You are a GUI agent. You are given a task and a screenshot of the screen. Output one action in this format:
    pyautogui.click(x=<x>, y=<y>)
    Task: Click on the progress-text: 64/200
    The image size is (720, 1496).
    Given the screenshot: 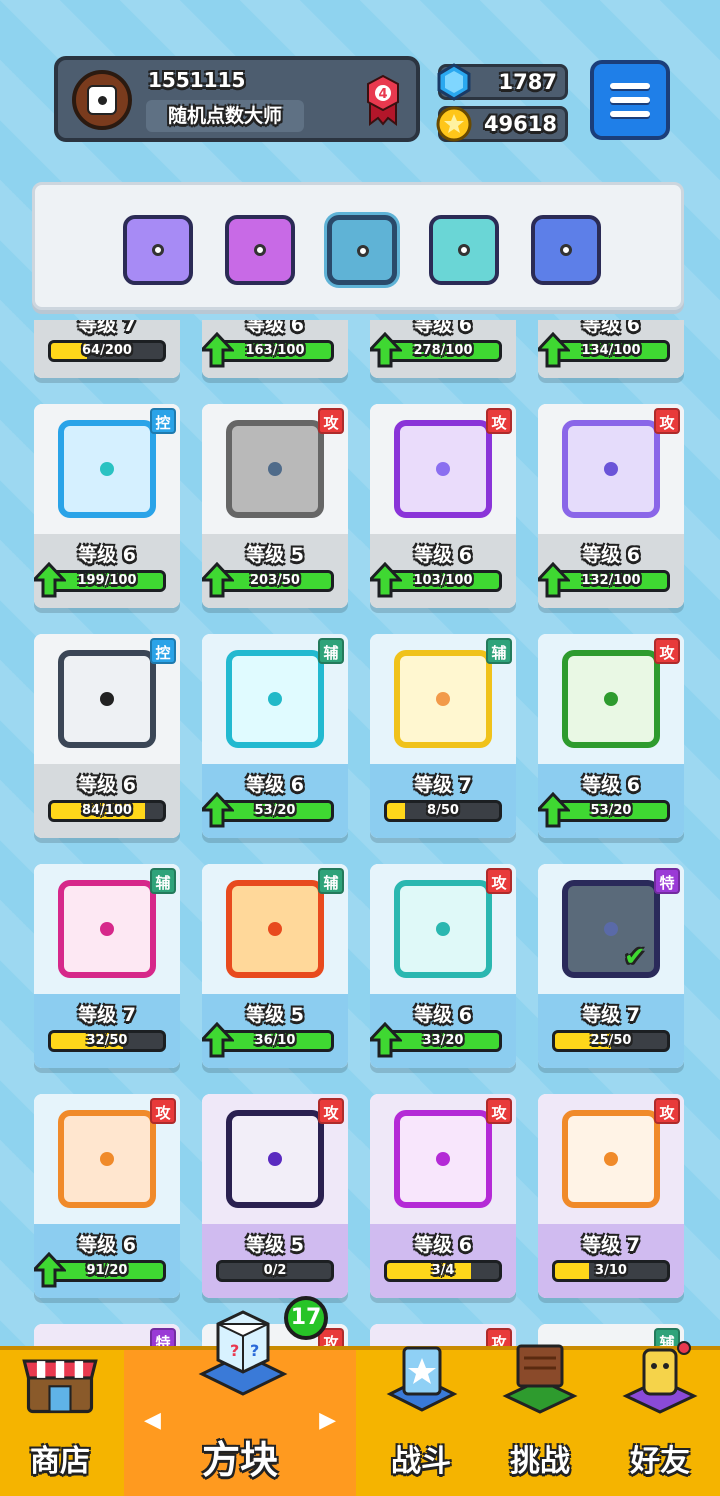 What is the action you would take?
    pyautogui.click(x=107, y=350)
    